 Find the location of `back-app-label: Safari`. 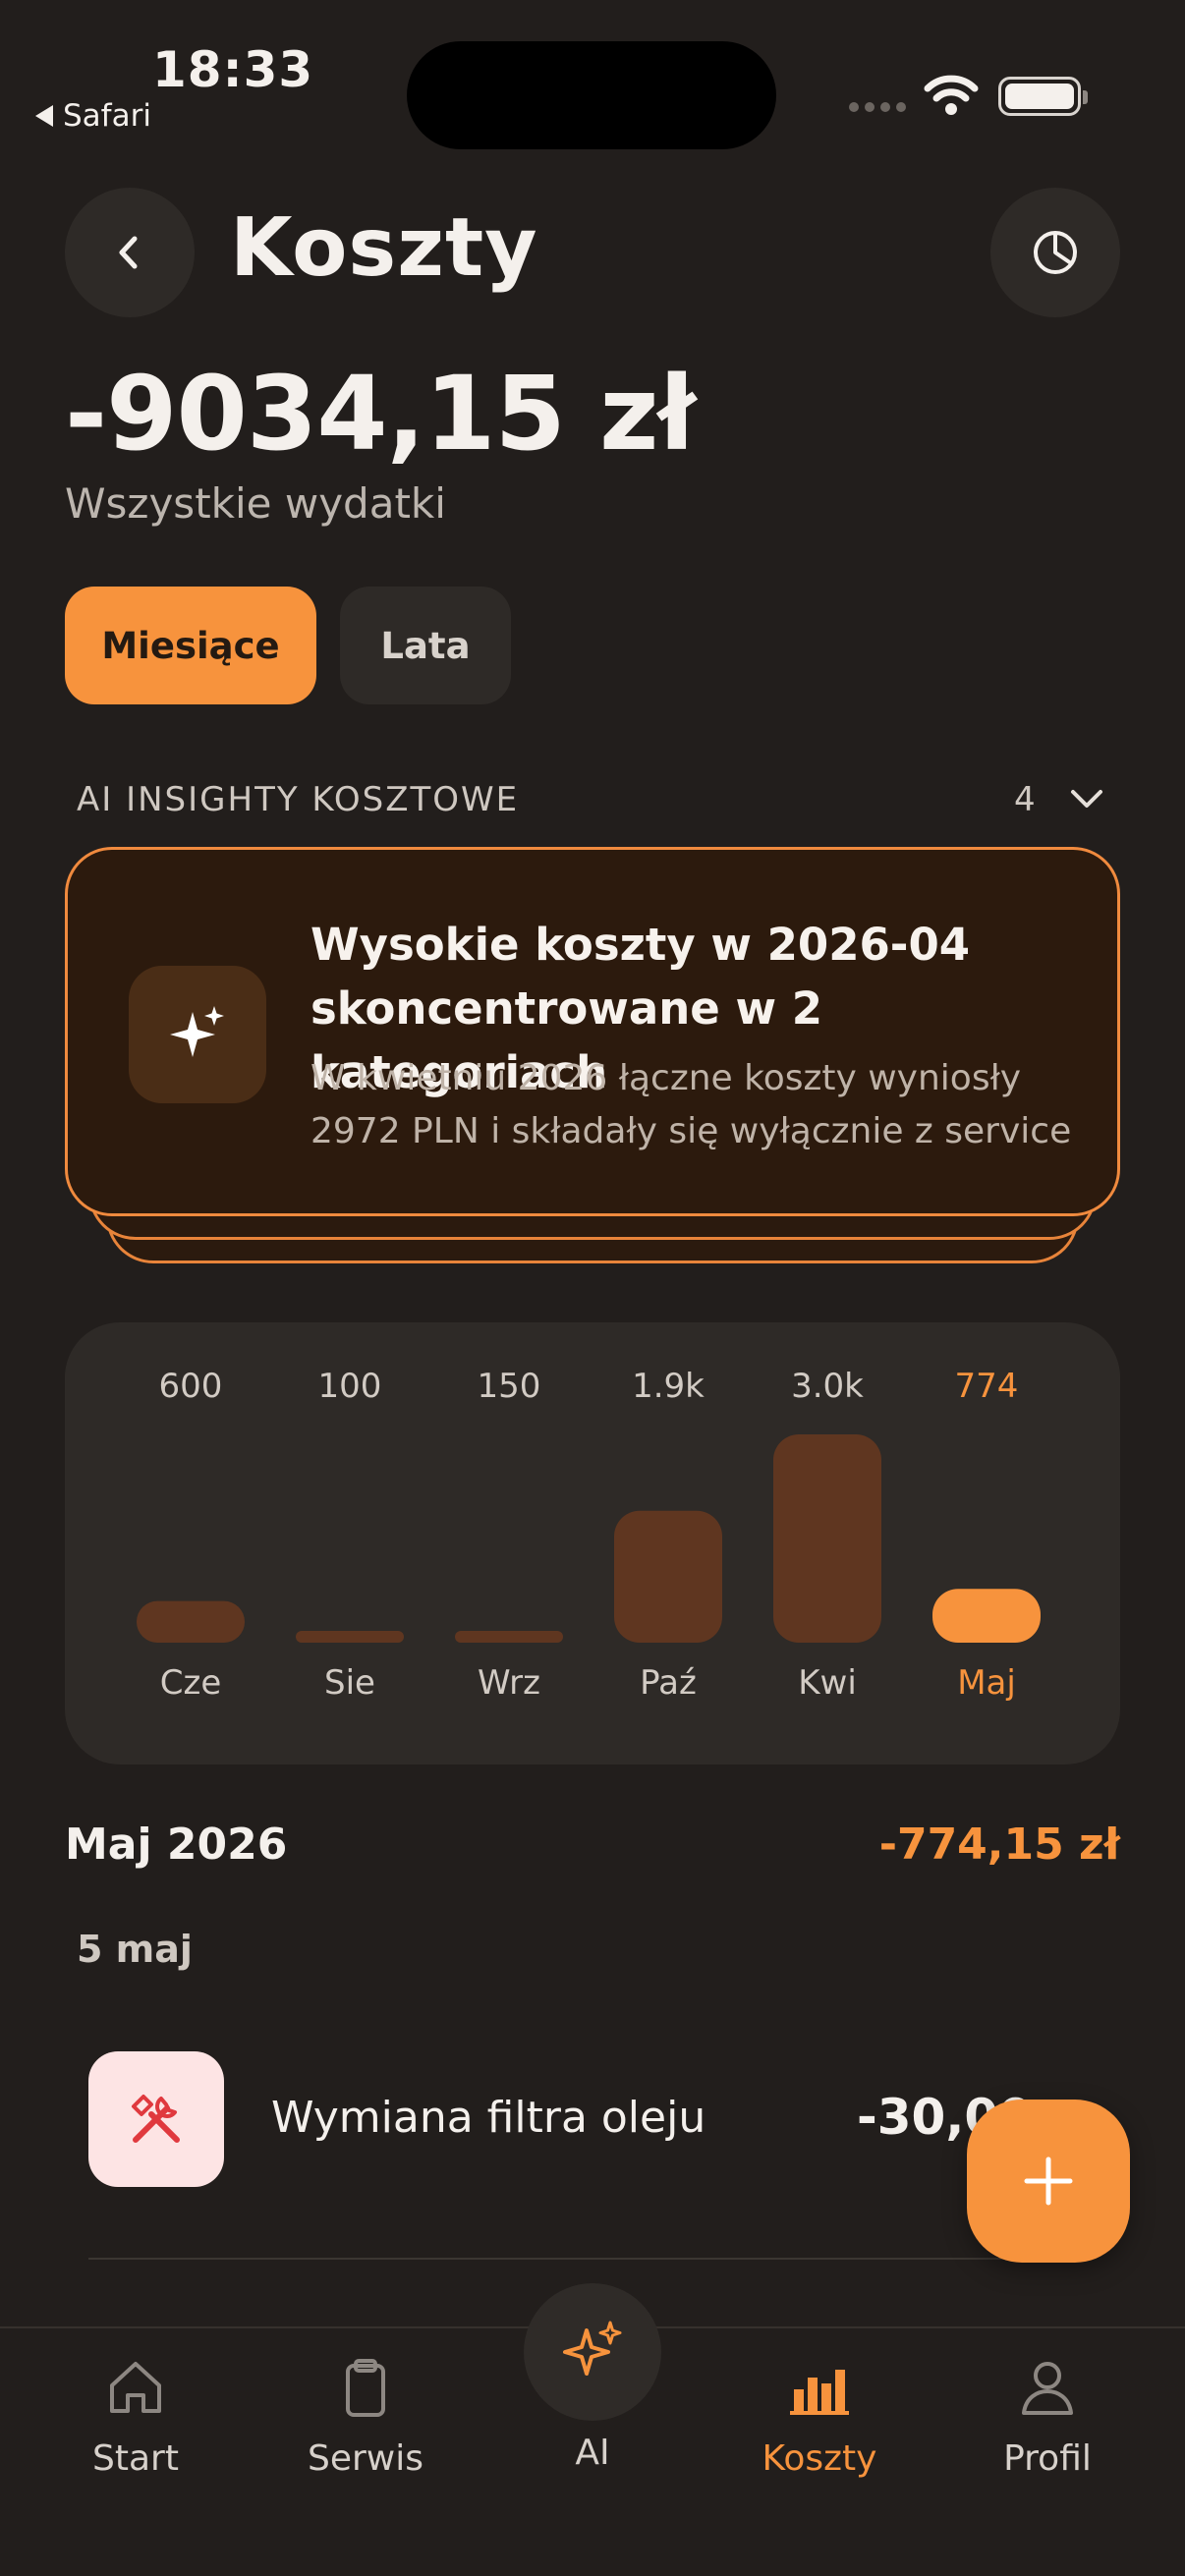

back-app-label: Safari is located at coordinates (107, 116).